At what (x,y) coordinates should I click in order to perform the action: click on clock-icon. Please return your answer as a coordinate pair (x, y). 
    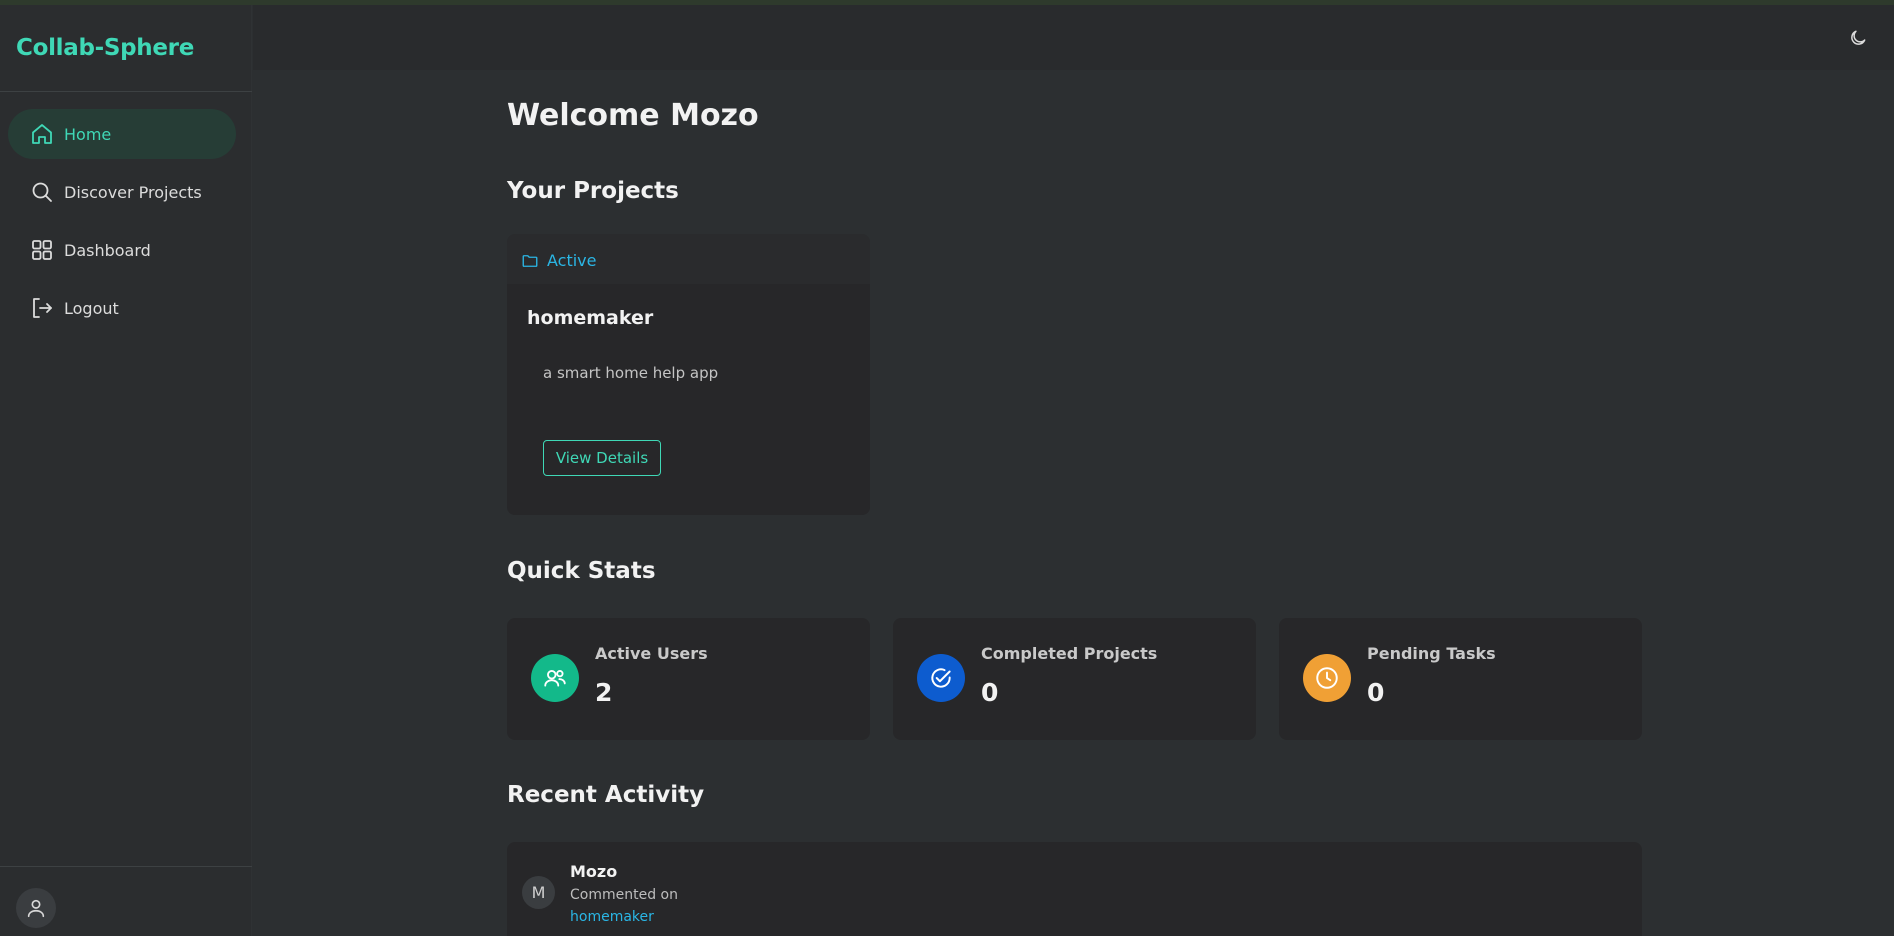
    Looking at the image, I should click on (1327, 678).